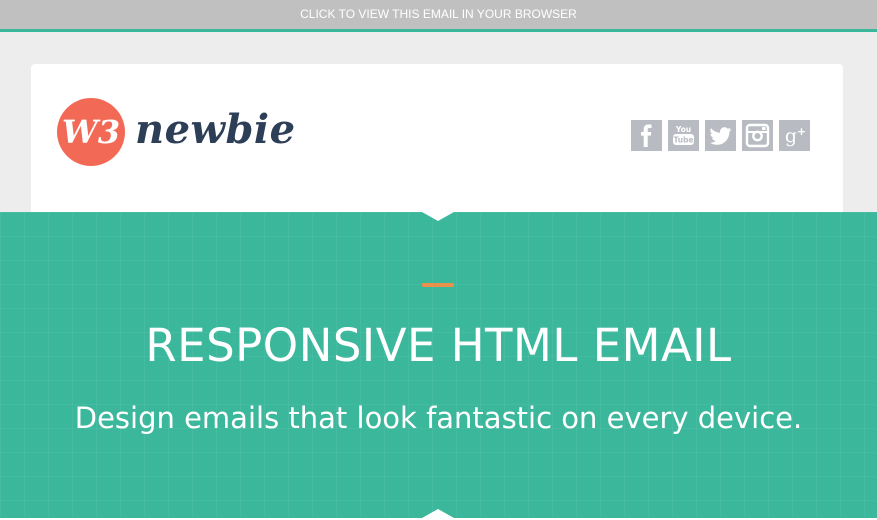 Image resolution: width=877 pixels, height=520 pixels. I want to click on google-plus-button: g +, so click(794, 135).